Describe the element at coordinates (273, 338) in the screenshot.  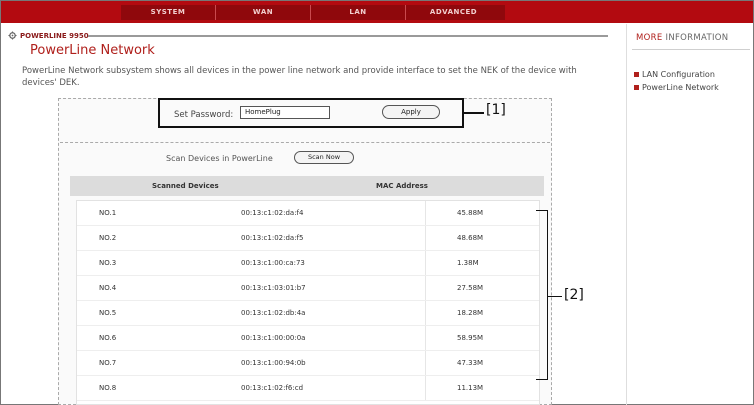
I see `device-mac: 00:13:c1:00:00:0a` at that location.